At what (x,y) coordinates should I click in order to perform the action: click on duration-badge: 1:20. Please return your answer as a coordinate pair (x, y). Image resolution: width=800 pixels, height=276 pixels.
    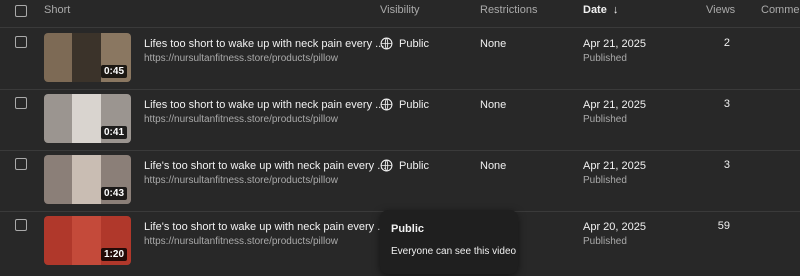
    Looking at the image, I should click on (113, 254).